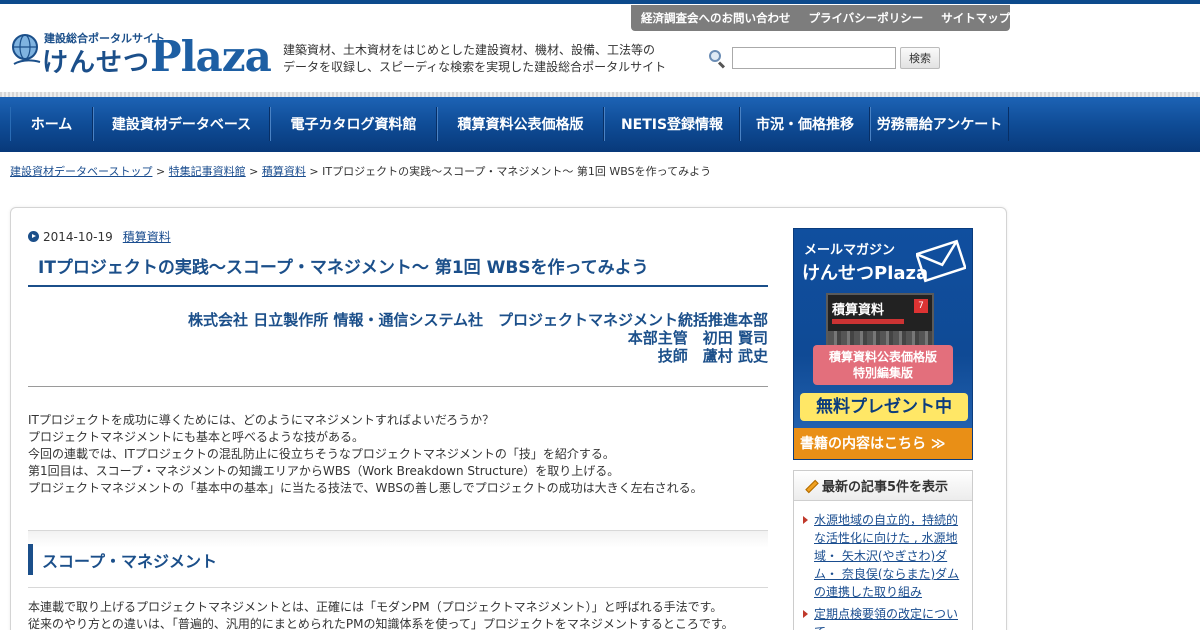  I want to click on recent-articles-header: 最新の記事5件を表示, so click(883, 486).